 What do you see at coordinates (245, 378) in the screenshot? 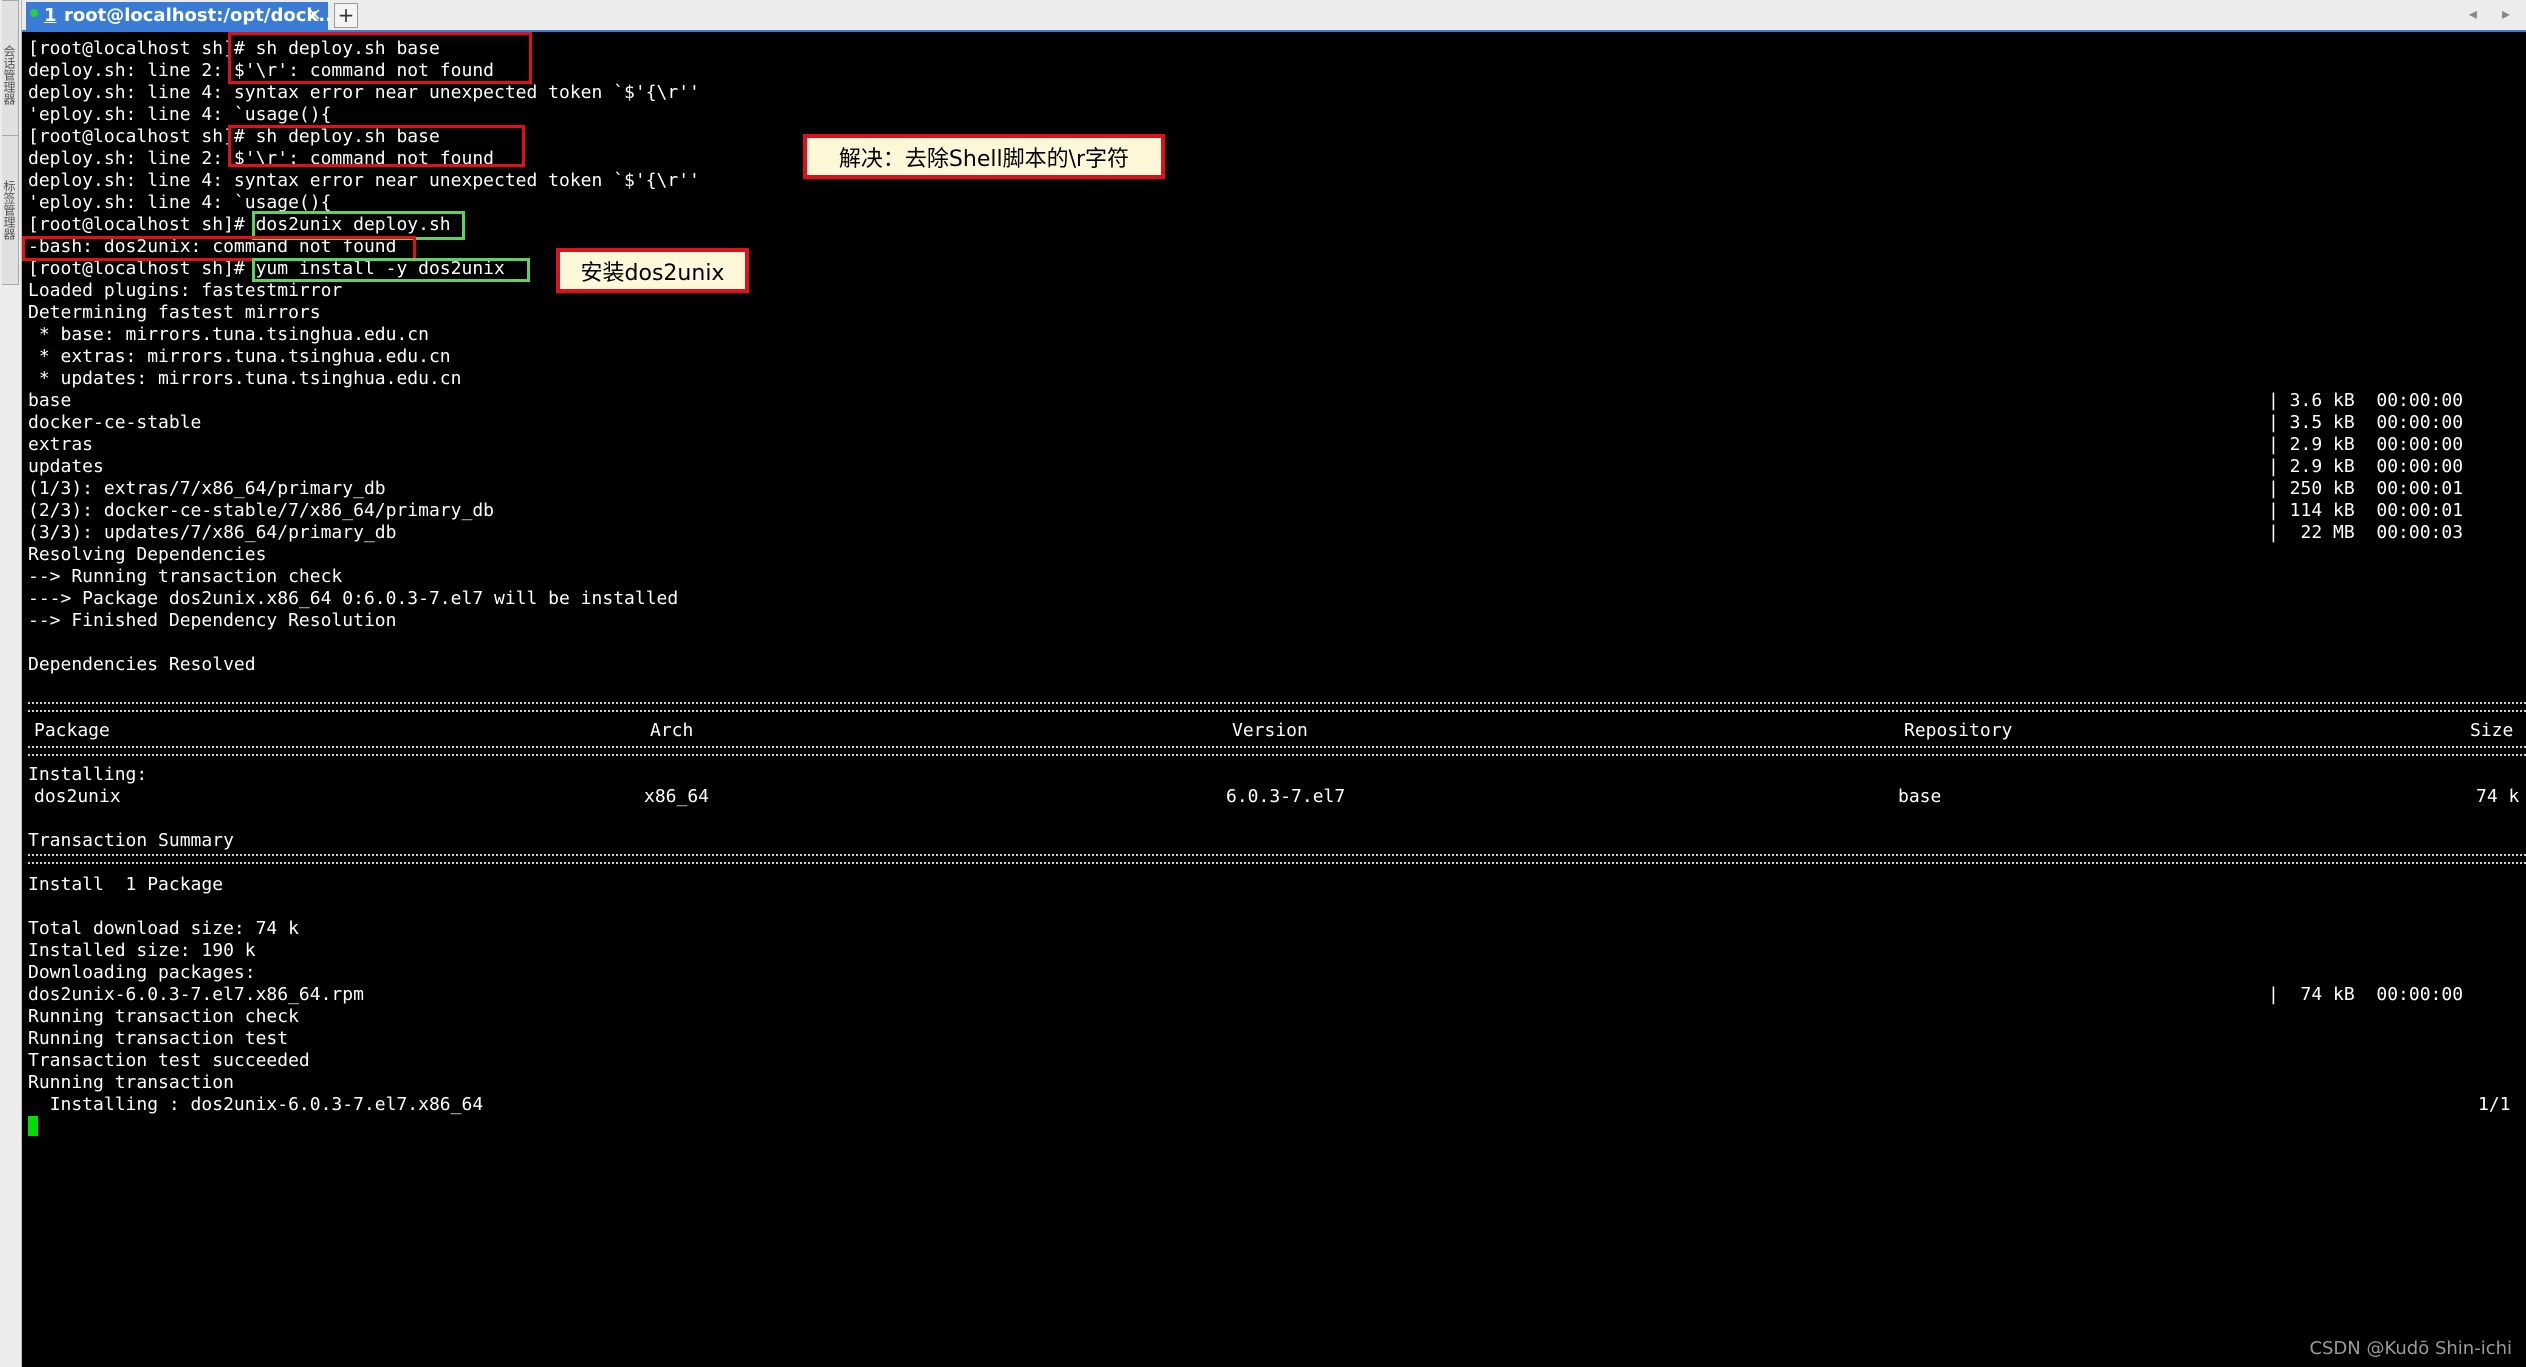
I see `terminal-line: * updates: mirrors.tuna.tsinghua.edu.cn` at bounding box center [245, 378].